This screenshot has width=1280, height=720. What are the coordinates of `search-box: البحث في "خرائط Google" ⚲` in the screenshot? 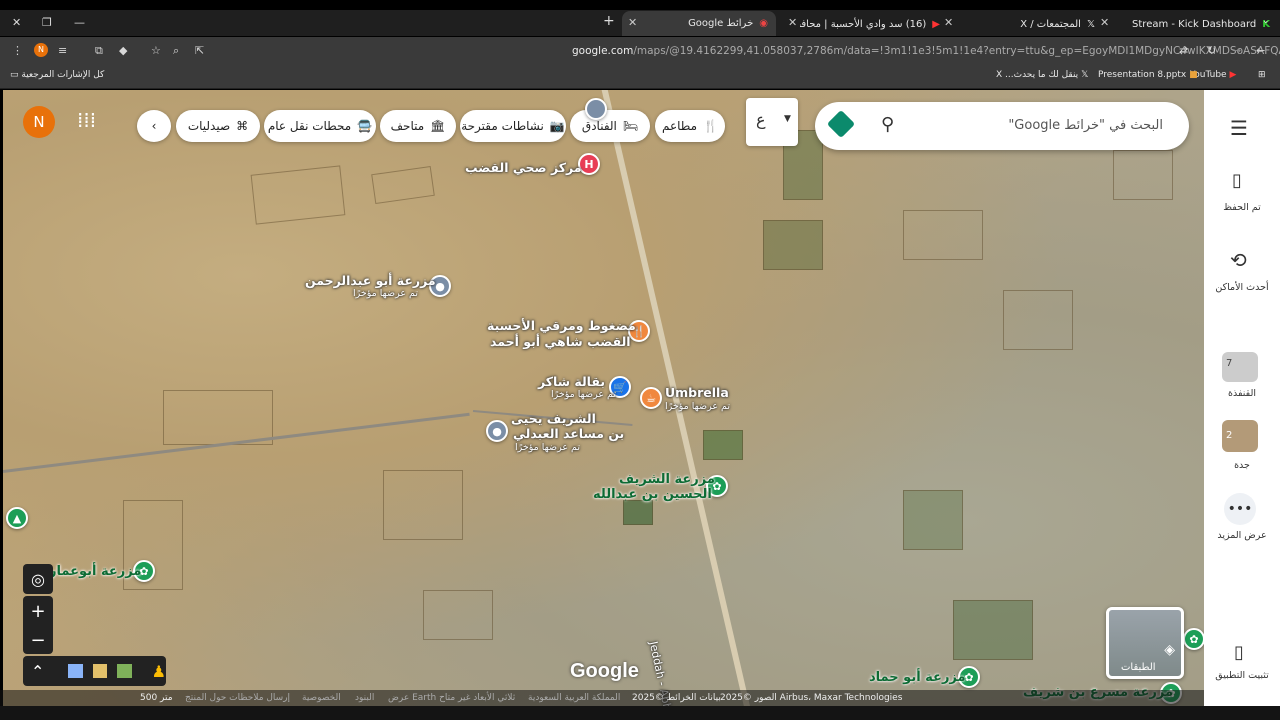 It's located at (1002, 126).